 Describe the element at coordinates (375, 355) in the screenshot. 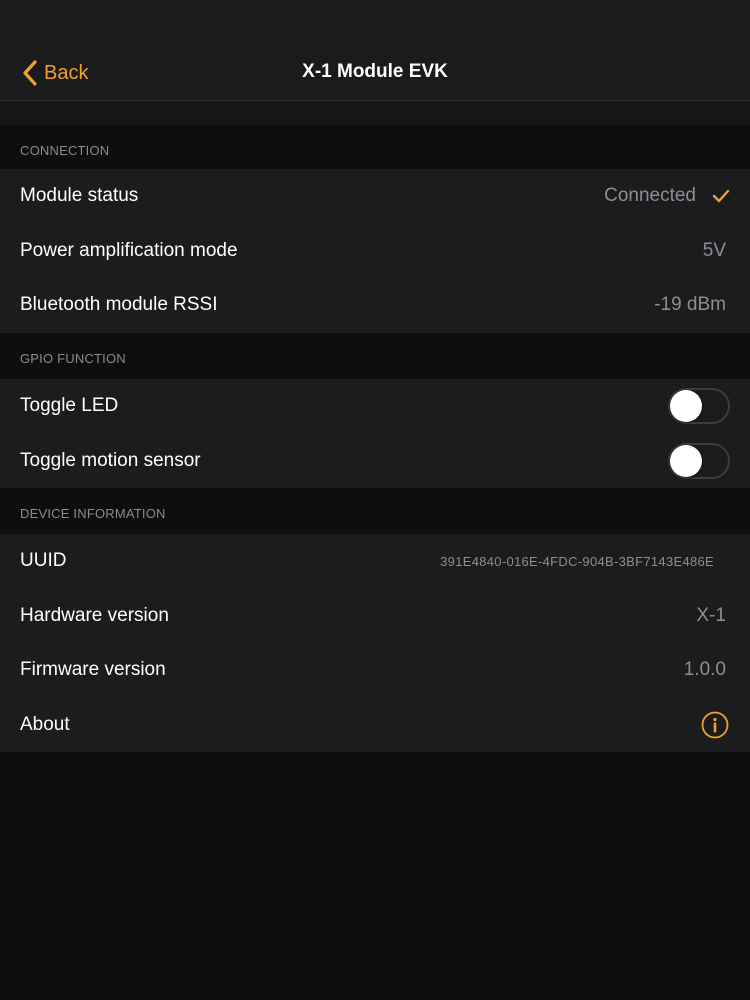

I see `section-header-gpio: GPIO FUNCTION` at that location.